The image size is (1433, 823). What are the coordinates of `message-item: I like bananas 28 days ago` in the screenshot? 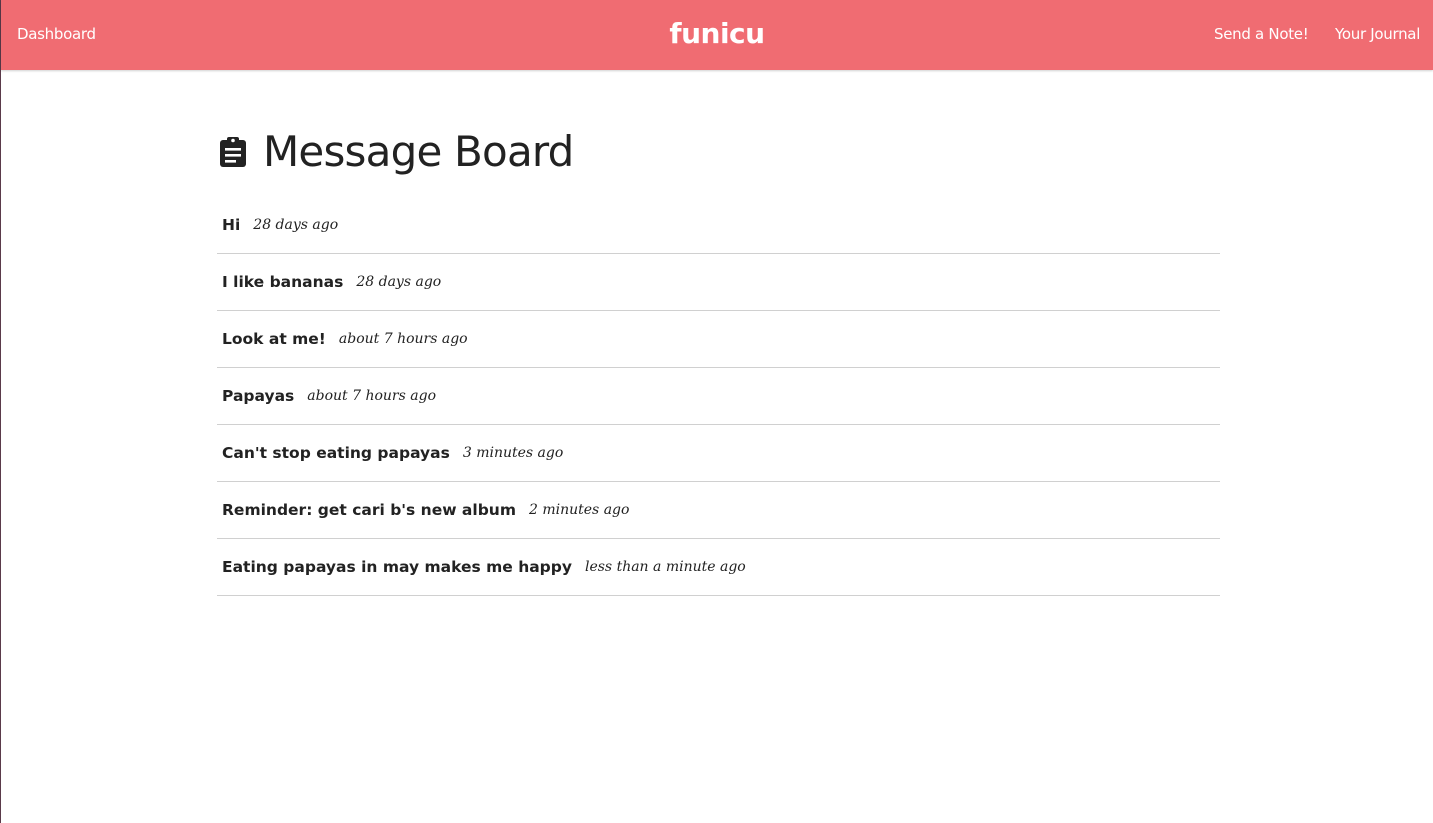 It's located at (718, 282).